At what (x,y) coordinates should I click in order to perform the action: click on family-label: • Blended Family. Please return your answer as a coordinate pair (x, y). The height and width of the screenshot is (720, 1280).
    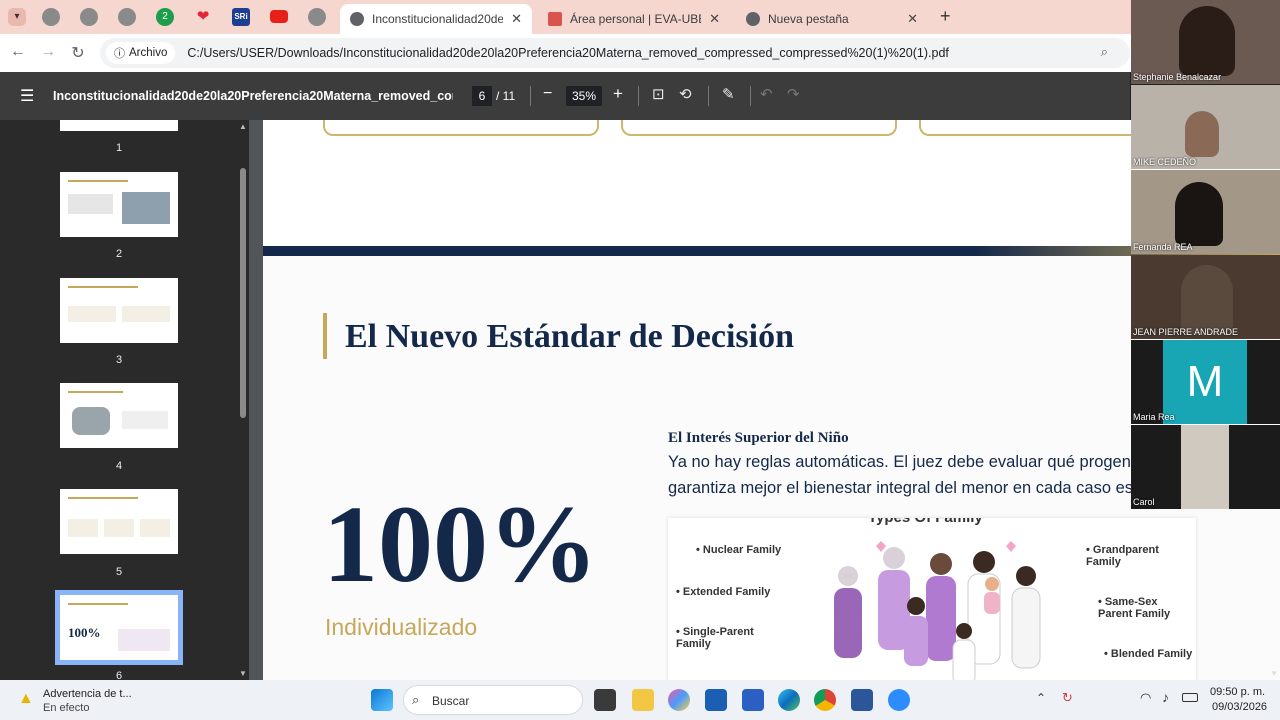
    Looking at the image, I should click on (1148, 654).